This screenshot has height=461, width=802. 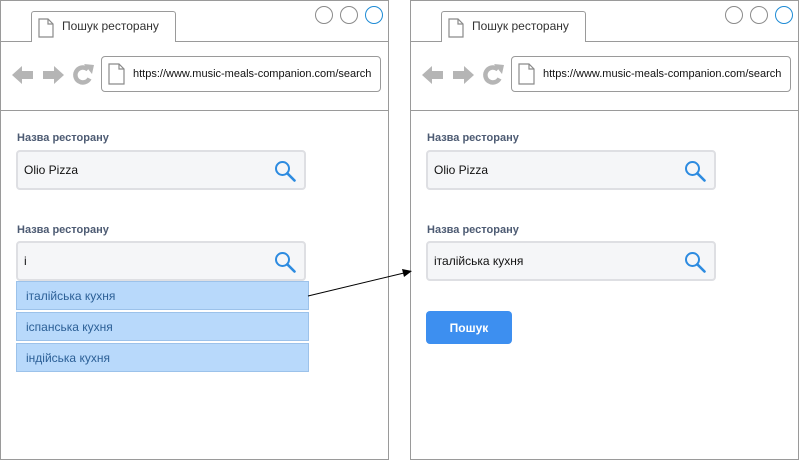 I want to click on field-value: і, so click(x=25, y=261).